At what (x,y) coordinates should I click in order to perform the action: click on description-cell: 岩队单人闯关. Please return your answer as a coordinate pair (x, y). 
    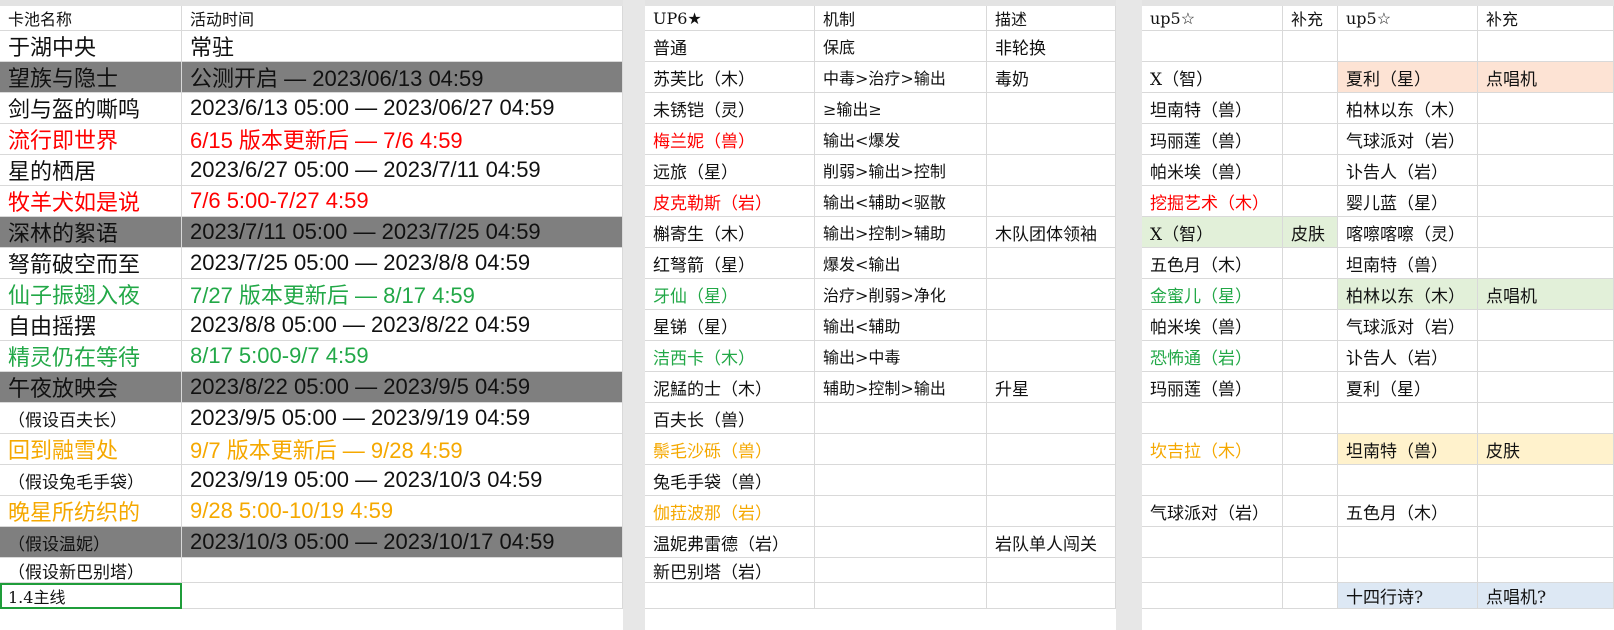
    Looking at the image, I should click on (1051, 542).